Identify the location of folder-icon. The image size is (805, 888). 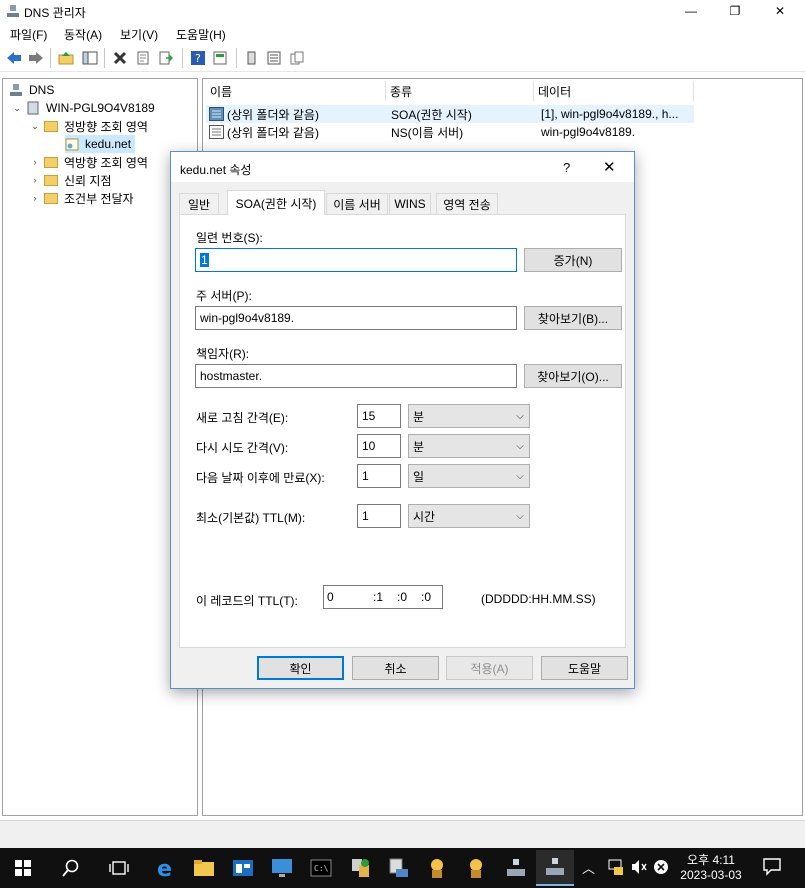
(51, 162).